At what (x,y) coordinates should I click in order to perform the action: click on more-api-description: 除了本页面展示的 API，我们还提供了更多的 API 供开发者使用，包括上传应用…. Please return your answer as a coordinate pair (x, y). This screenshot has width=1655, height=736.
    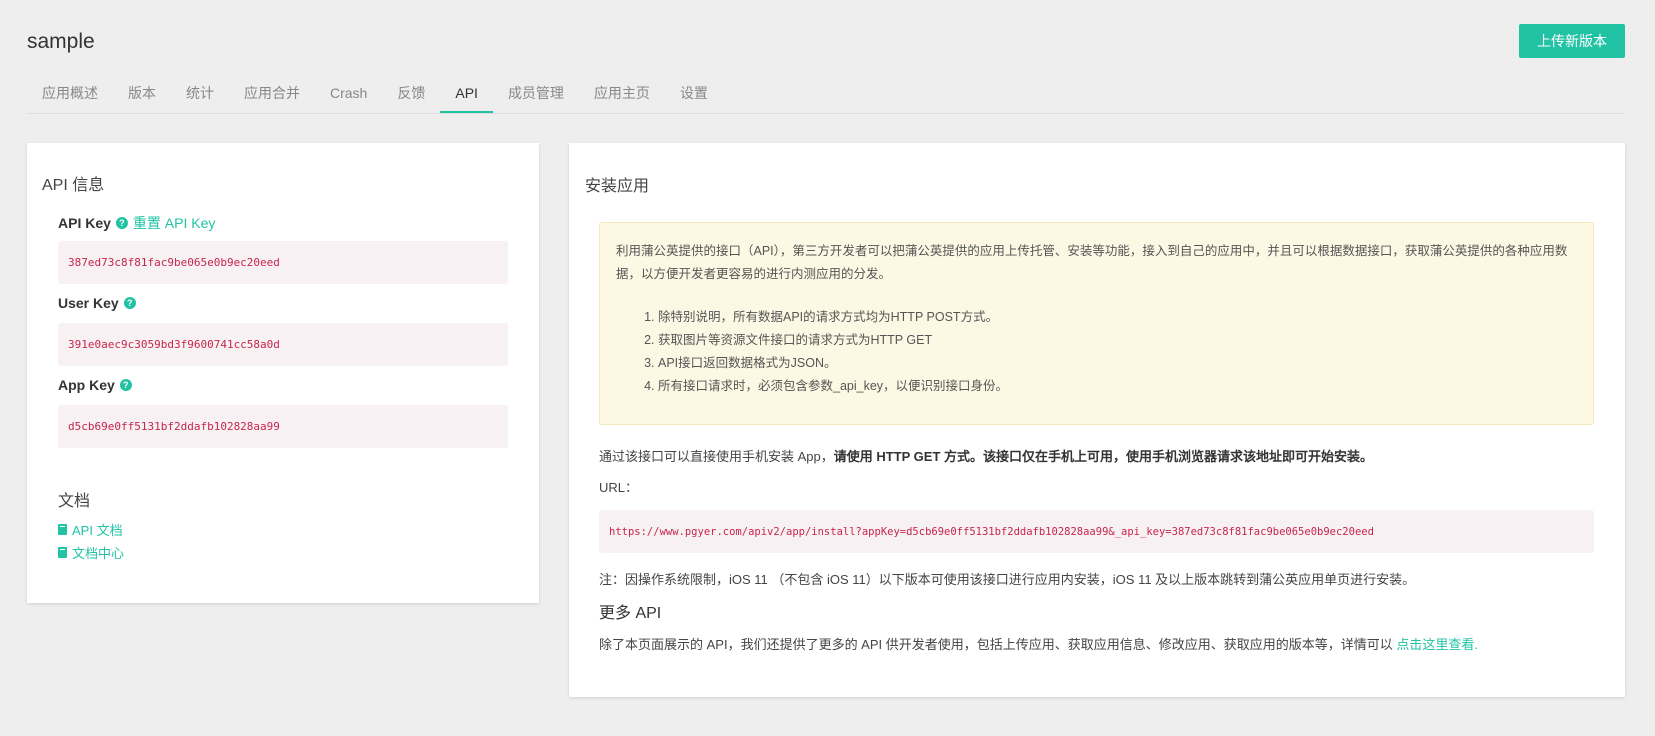
    Looking at the image, I should click on (1038, 643).